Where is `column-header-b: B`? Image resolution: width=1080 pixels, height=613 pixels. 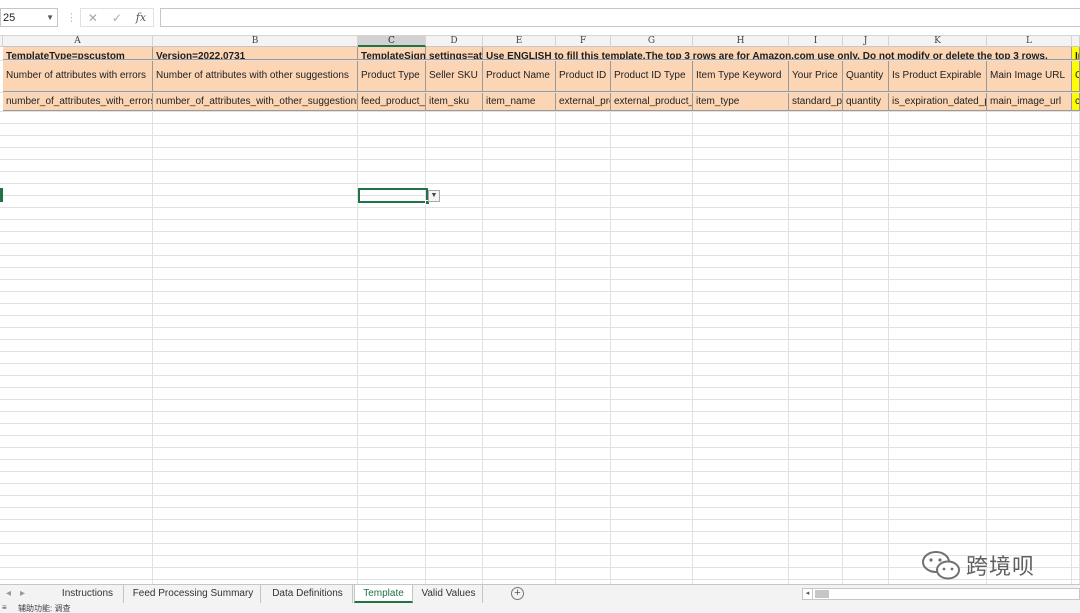
column-header-b: B is located at coordinates (255, 41).